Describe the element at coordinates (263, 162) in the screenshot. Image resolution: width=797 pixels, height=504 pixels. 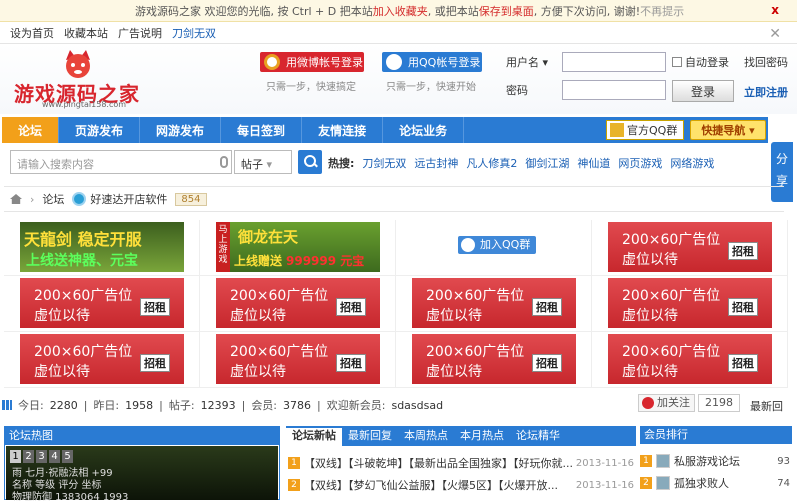
I see `search-type-select: 帖子 ▾` at that location.